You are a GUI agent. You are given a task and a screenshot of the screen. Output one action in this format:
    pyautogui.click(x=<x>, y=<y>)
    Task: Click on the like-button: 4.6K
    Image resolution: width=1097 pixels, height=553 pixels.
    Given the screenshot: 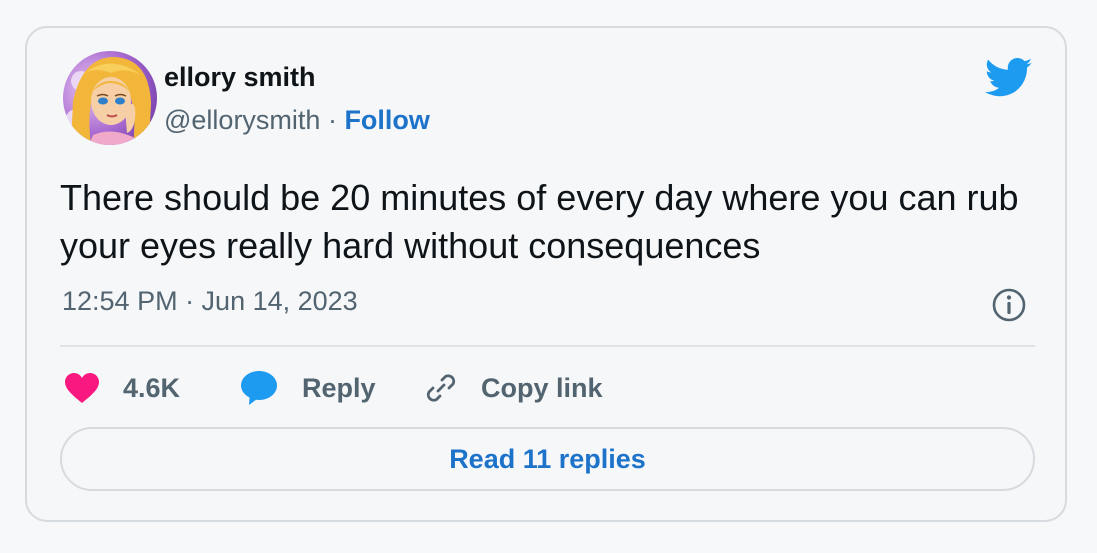 What is the action you would take?
    pyautogui.click(x=122, y=388)
    